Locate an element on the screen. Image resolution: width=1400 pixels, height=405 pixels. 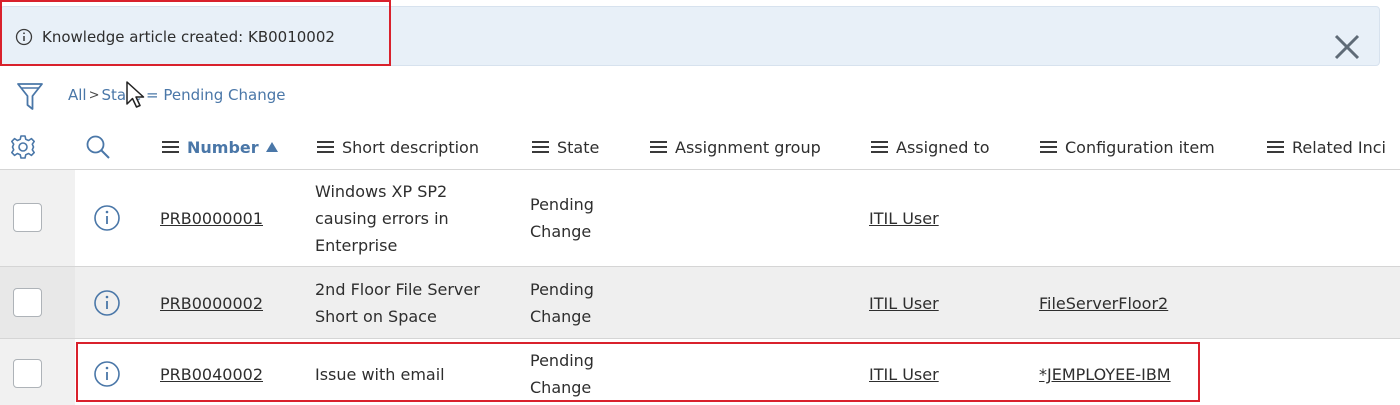
problem-number-link: PRB0000002 is located at coordinates (211, 303).